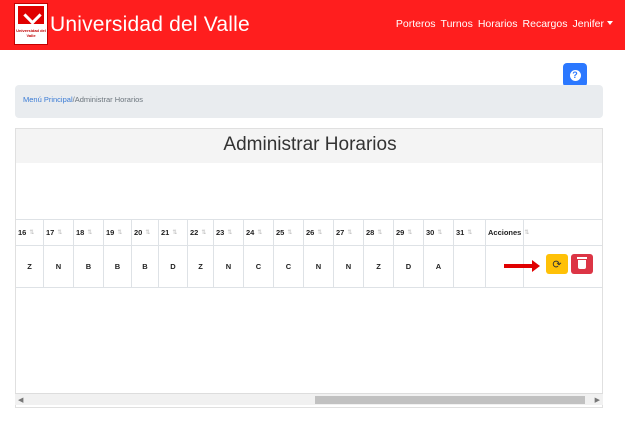  I want to click on question-icon: ?, so click(575, 75).